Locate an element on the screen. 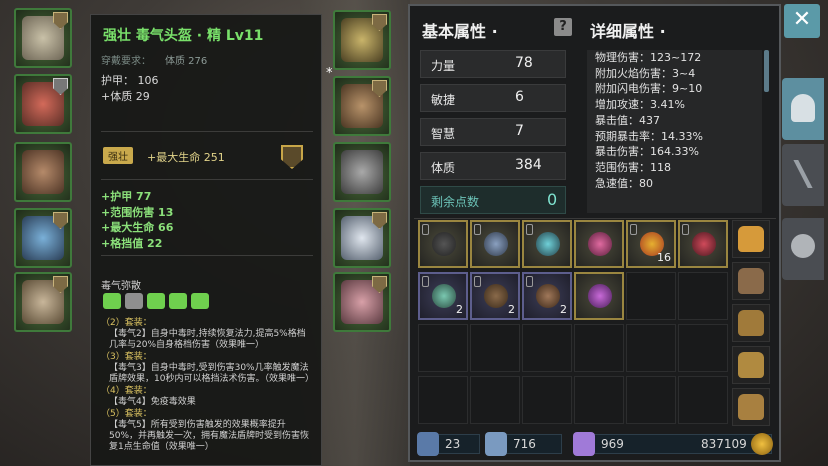 This screenshot has width=828, height=466. attr-row-strength: 力量 78 is located at coordinates (493, 64).